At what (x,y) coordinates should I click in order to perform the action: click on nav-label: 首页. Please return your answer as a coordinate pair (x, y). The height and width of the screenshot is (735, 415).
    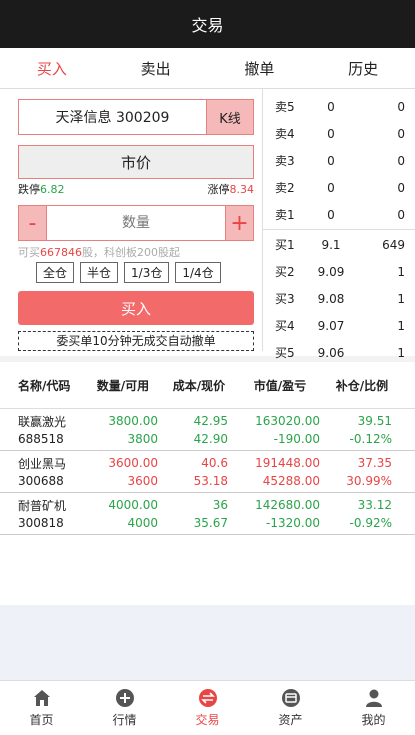
    Looking at the image, I should click on (41, 720).